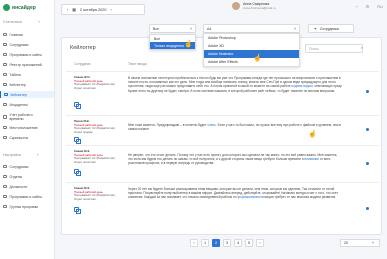 Image resolution: width=387 pixels, height=259 pixels. What do you see at coordinates (27, 94) in the screenshot?
I see `sidebar-item-keylogger-active: Кейлоггер` at bounding box center [27, 94].